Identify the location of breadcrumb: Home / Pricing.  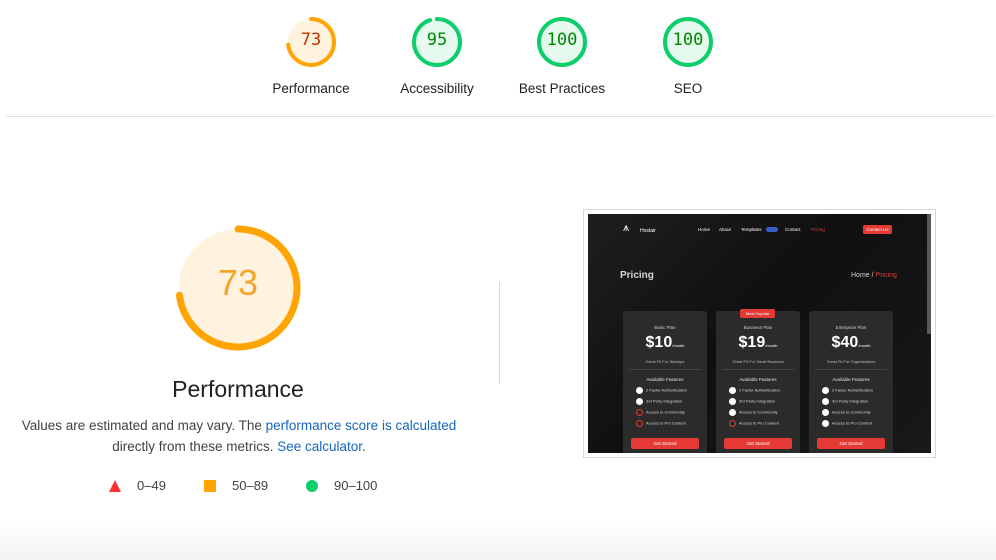
(874, 275).